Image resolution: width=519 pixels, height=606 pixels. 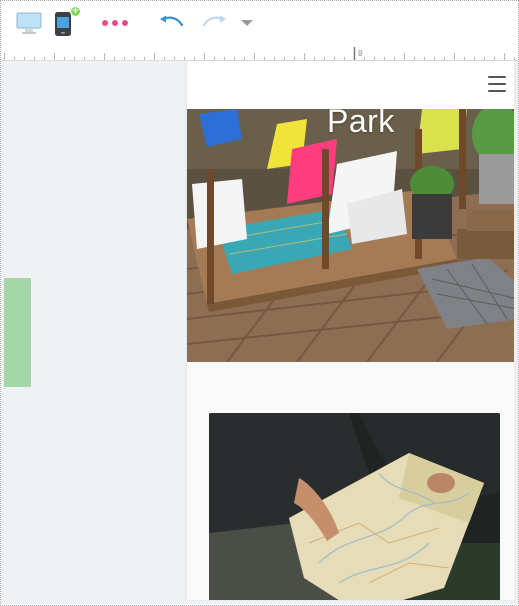 I want to click on desktop-icon, so click(x=29, y=23).